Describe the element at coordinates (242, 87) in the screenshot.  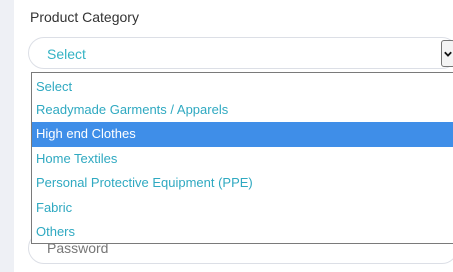
I see `option-select: Select` at that location.